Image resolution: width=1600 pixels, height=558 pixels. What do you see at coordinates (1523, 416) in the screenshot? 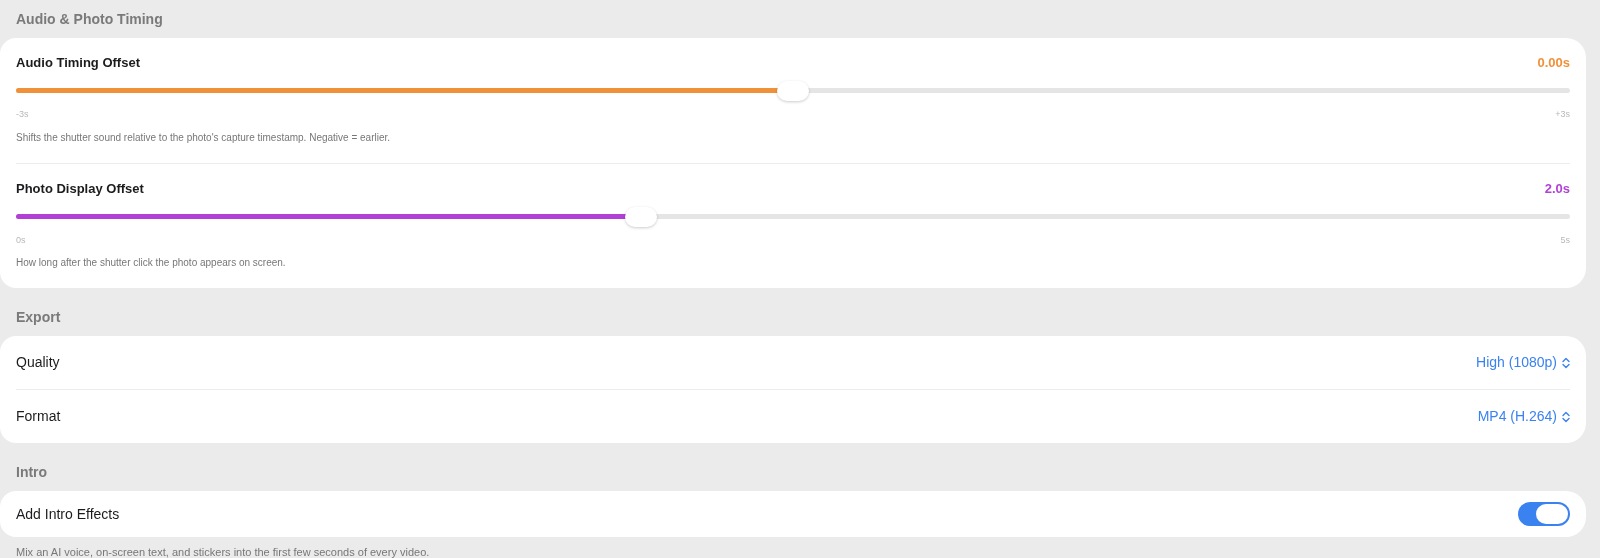
I see `picker-button: MP4 (H.264)` at bounding box center [1523, 416].